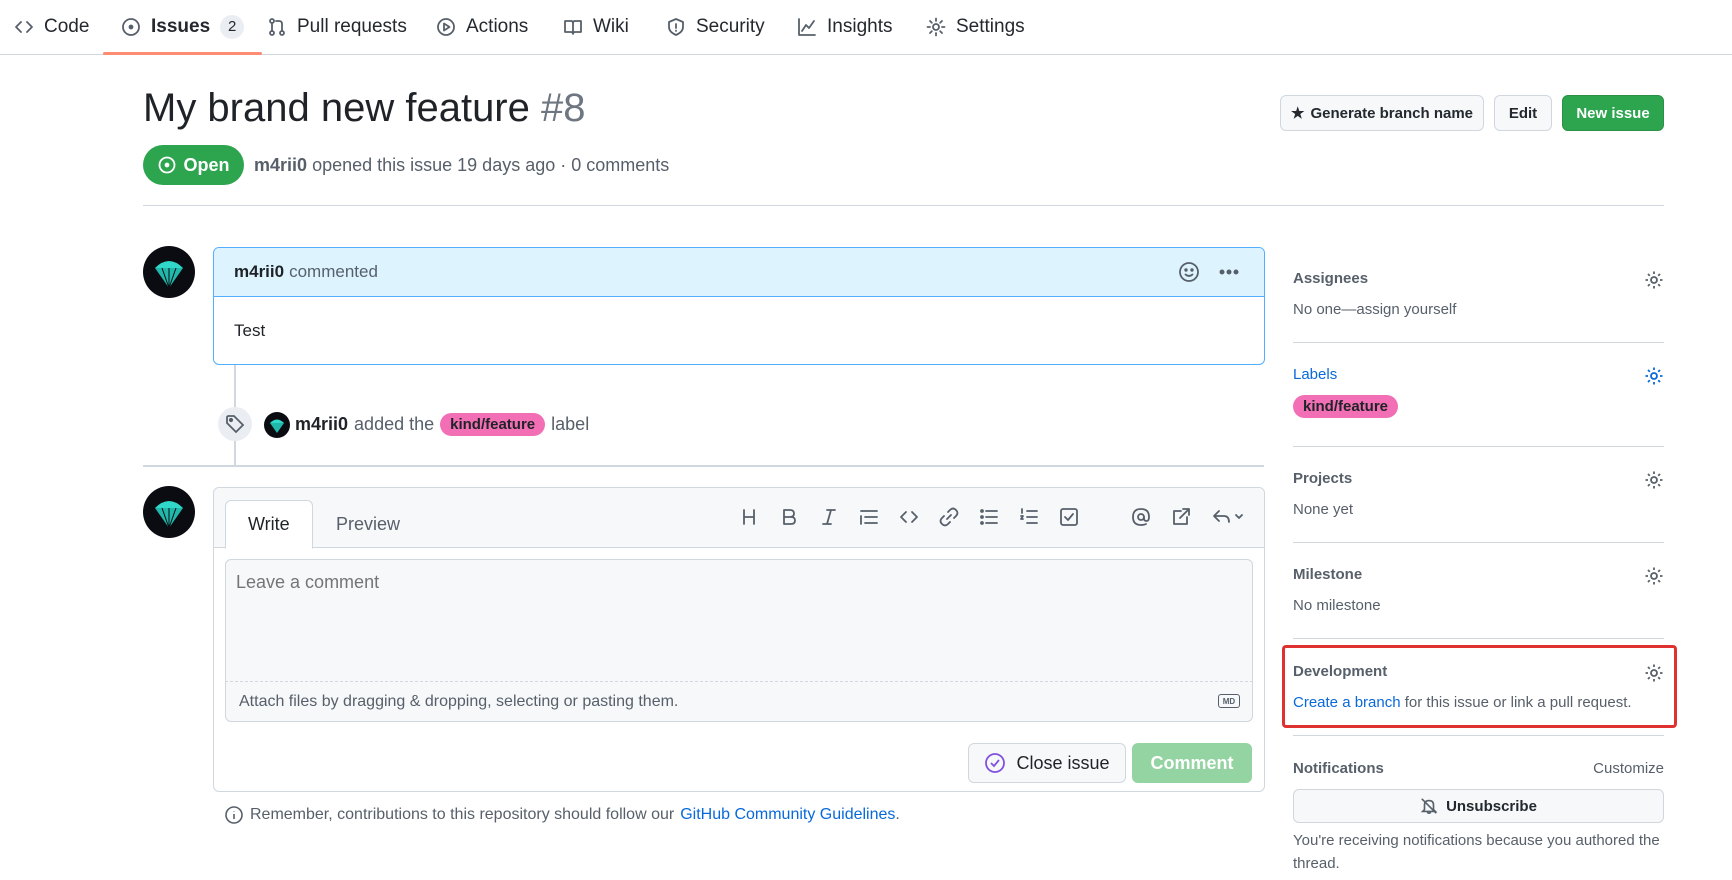  I want to click on kebab-horizontal-icon, so click(1229, 272).